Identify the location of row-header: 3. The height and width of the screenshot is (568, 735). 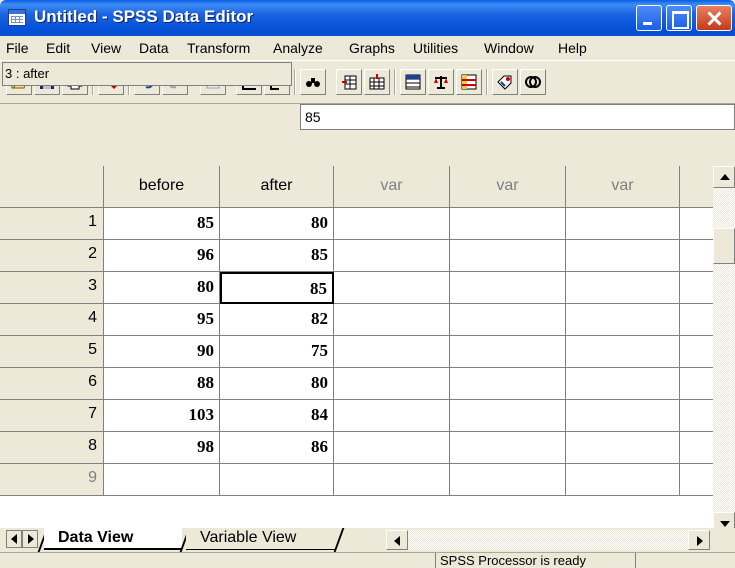
(52, 288).